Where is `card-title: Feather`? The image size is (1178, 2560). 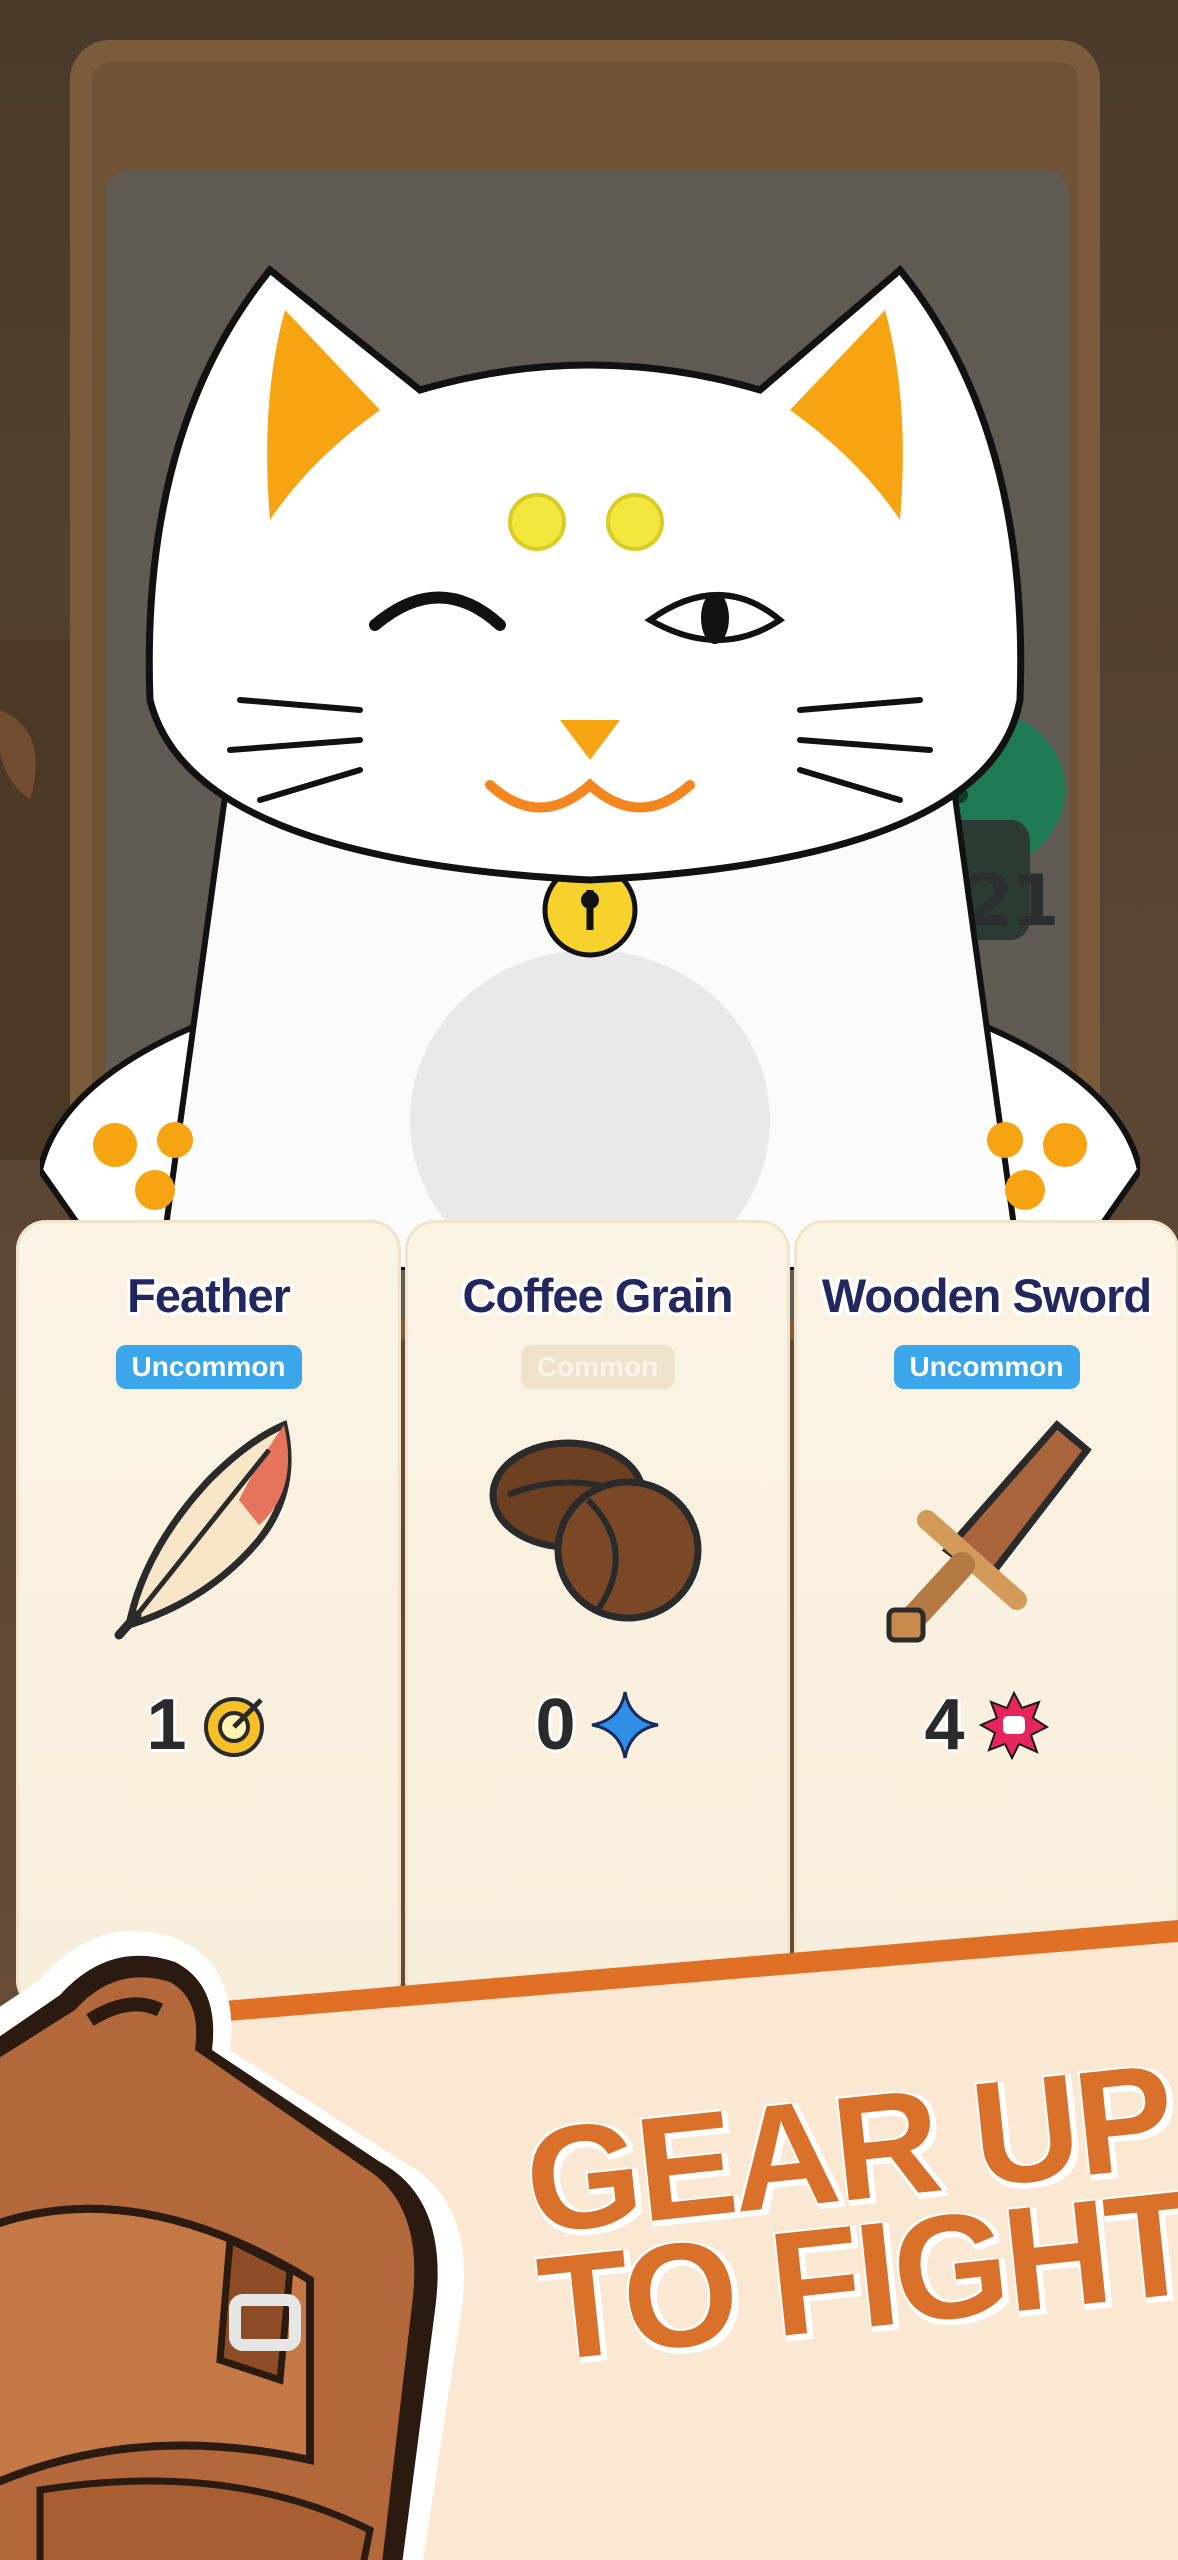
card-title: Feather is located at coordinates (209, 1295).